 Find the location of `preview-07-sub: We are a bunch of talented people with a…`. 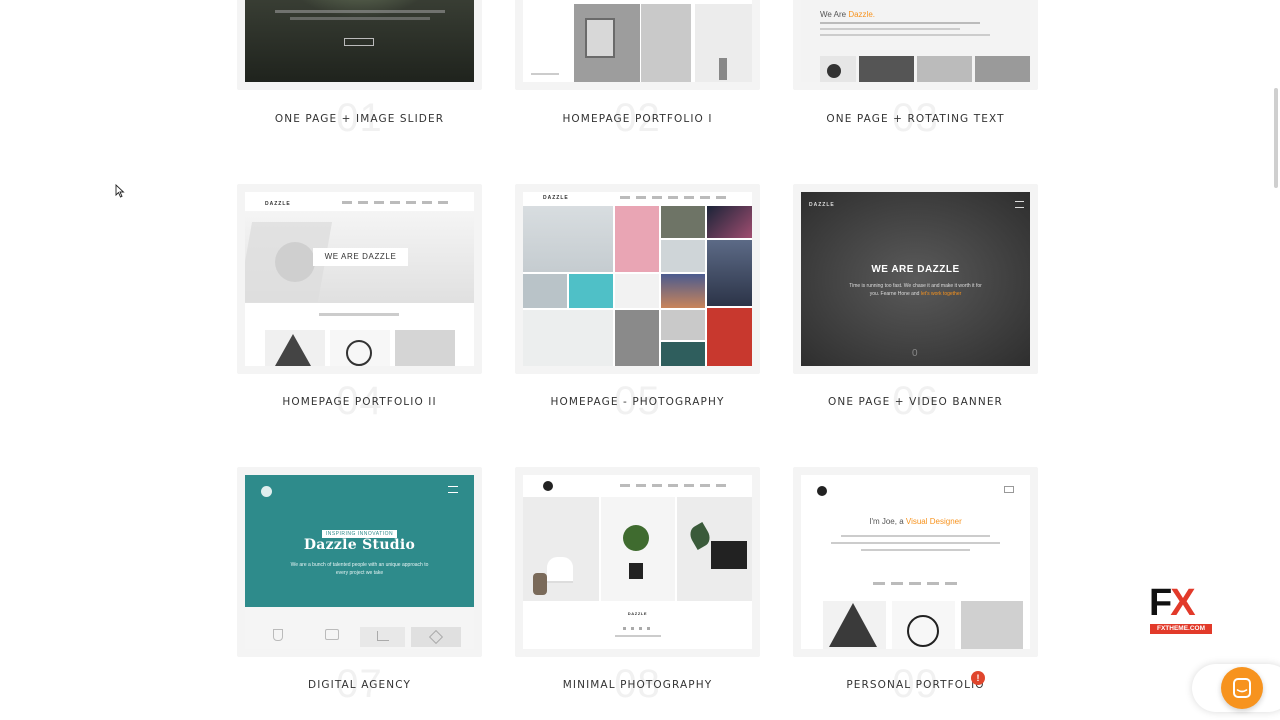

preview-07-sub: We are a bunch of talented people with a… is located at coordinates (359, 569).